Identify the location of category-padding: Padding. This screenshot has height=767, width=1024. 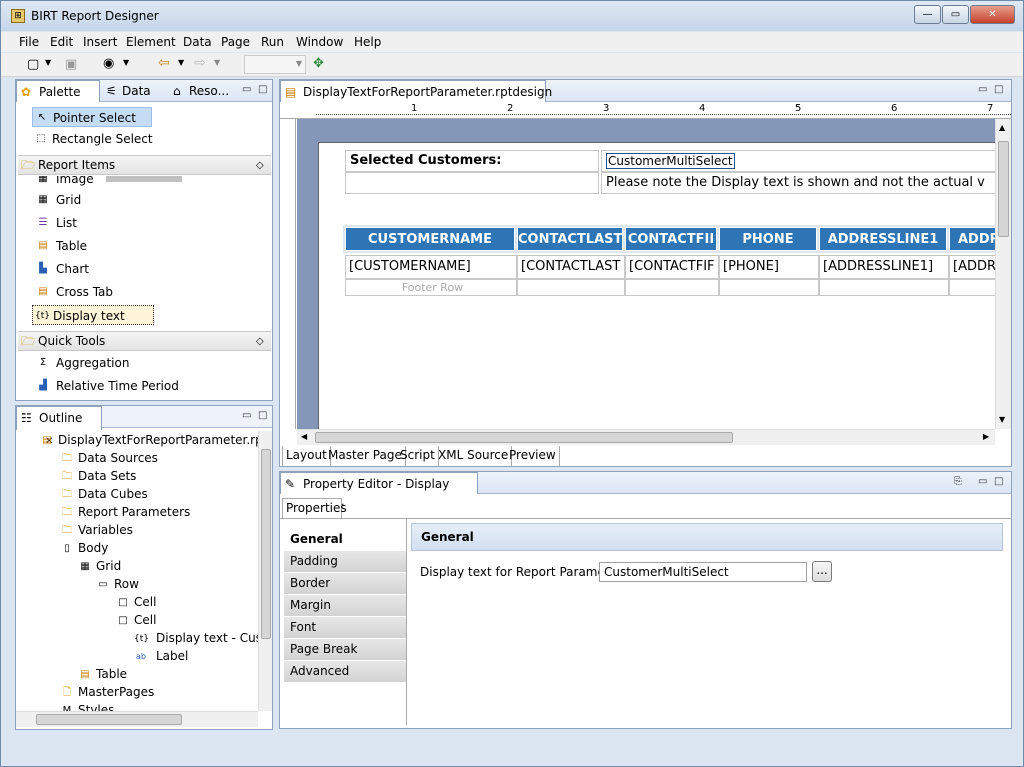
(345, 562).